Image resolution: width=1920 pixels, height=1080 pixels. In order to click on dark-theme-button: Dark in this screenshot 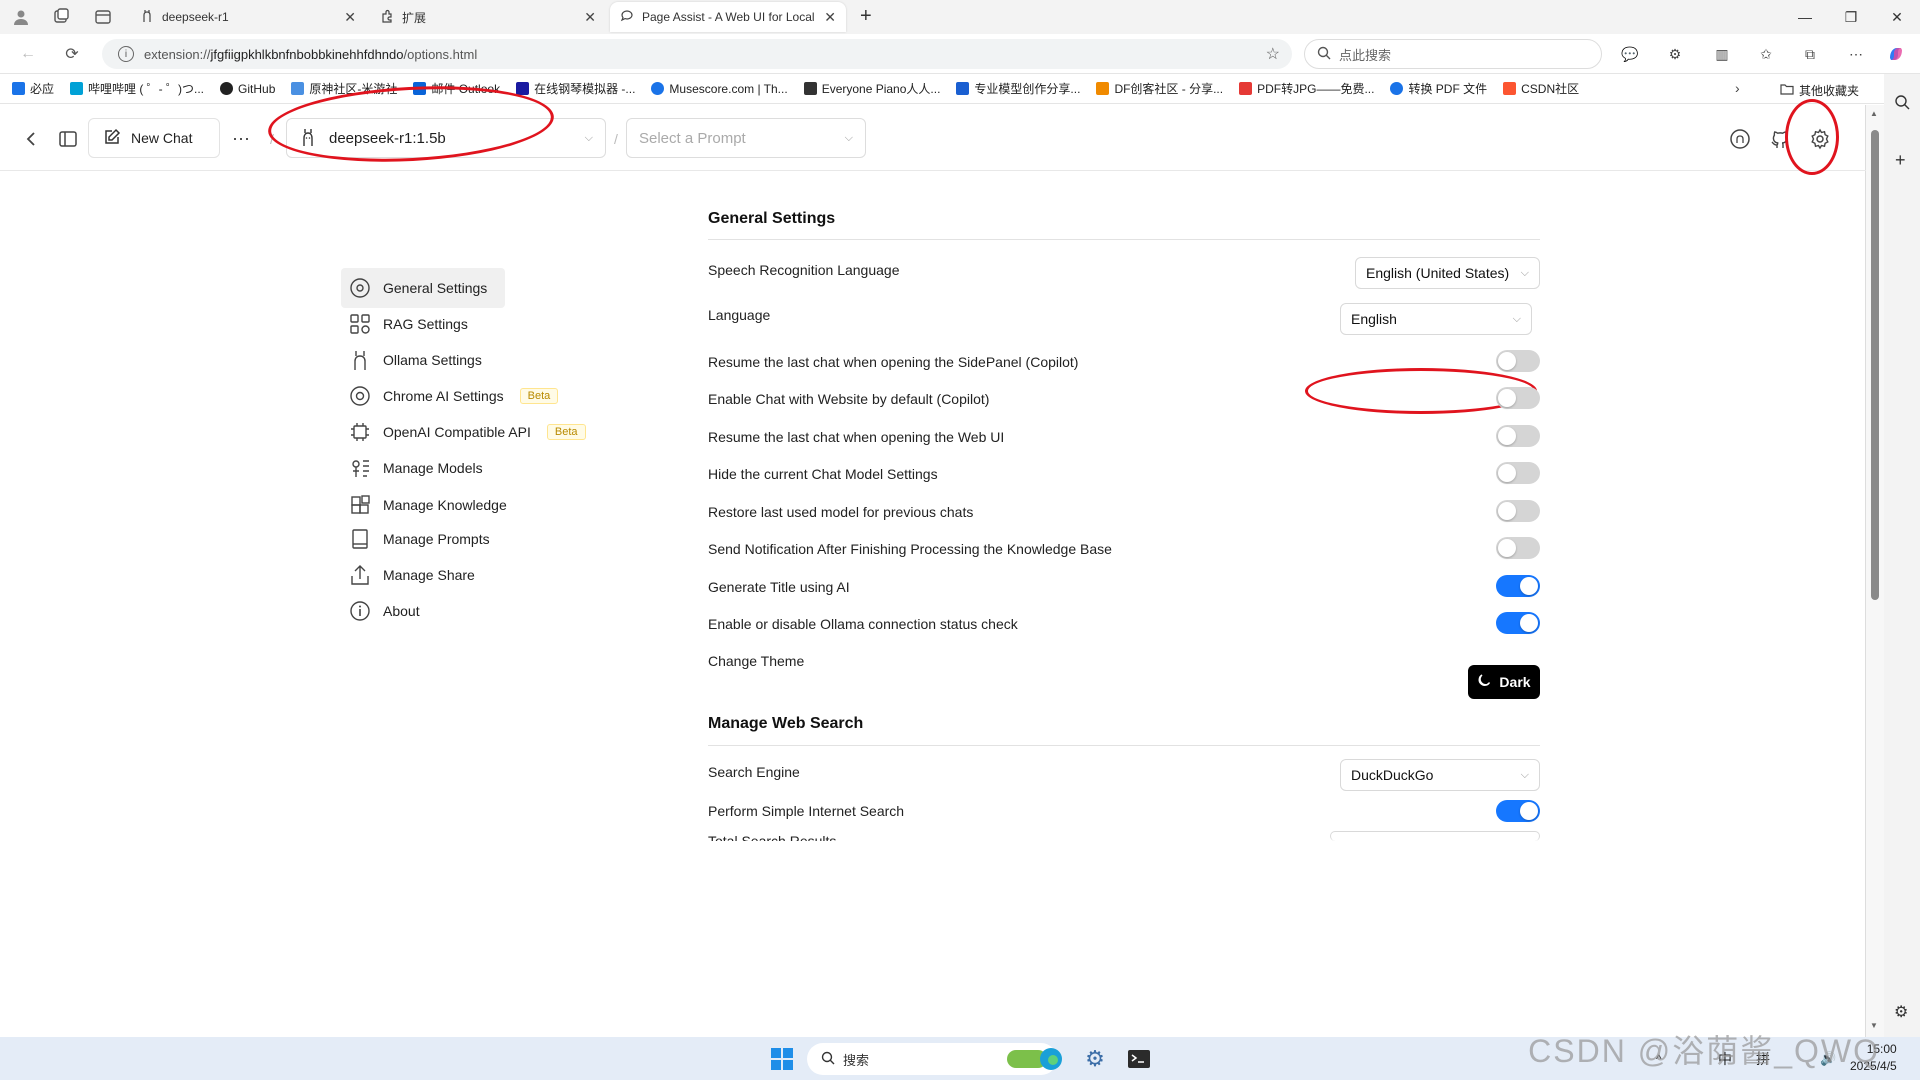, I will do `click(1504, 682)`.